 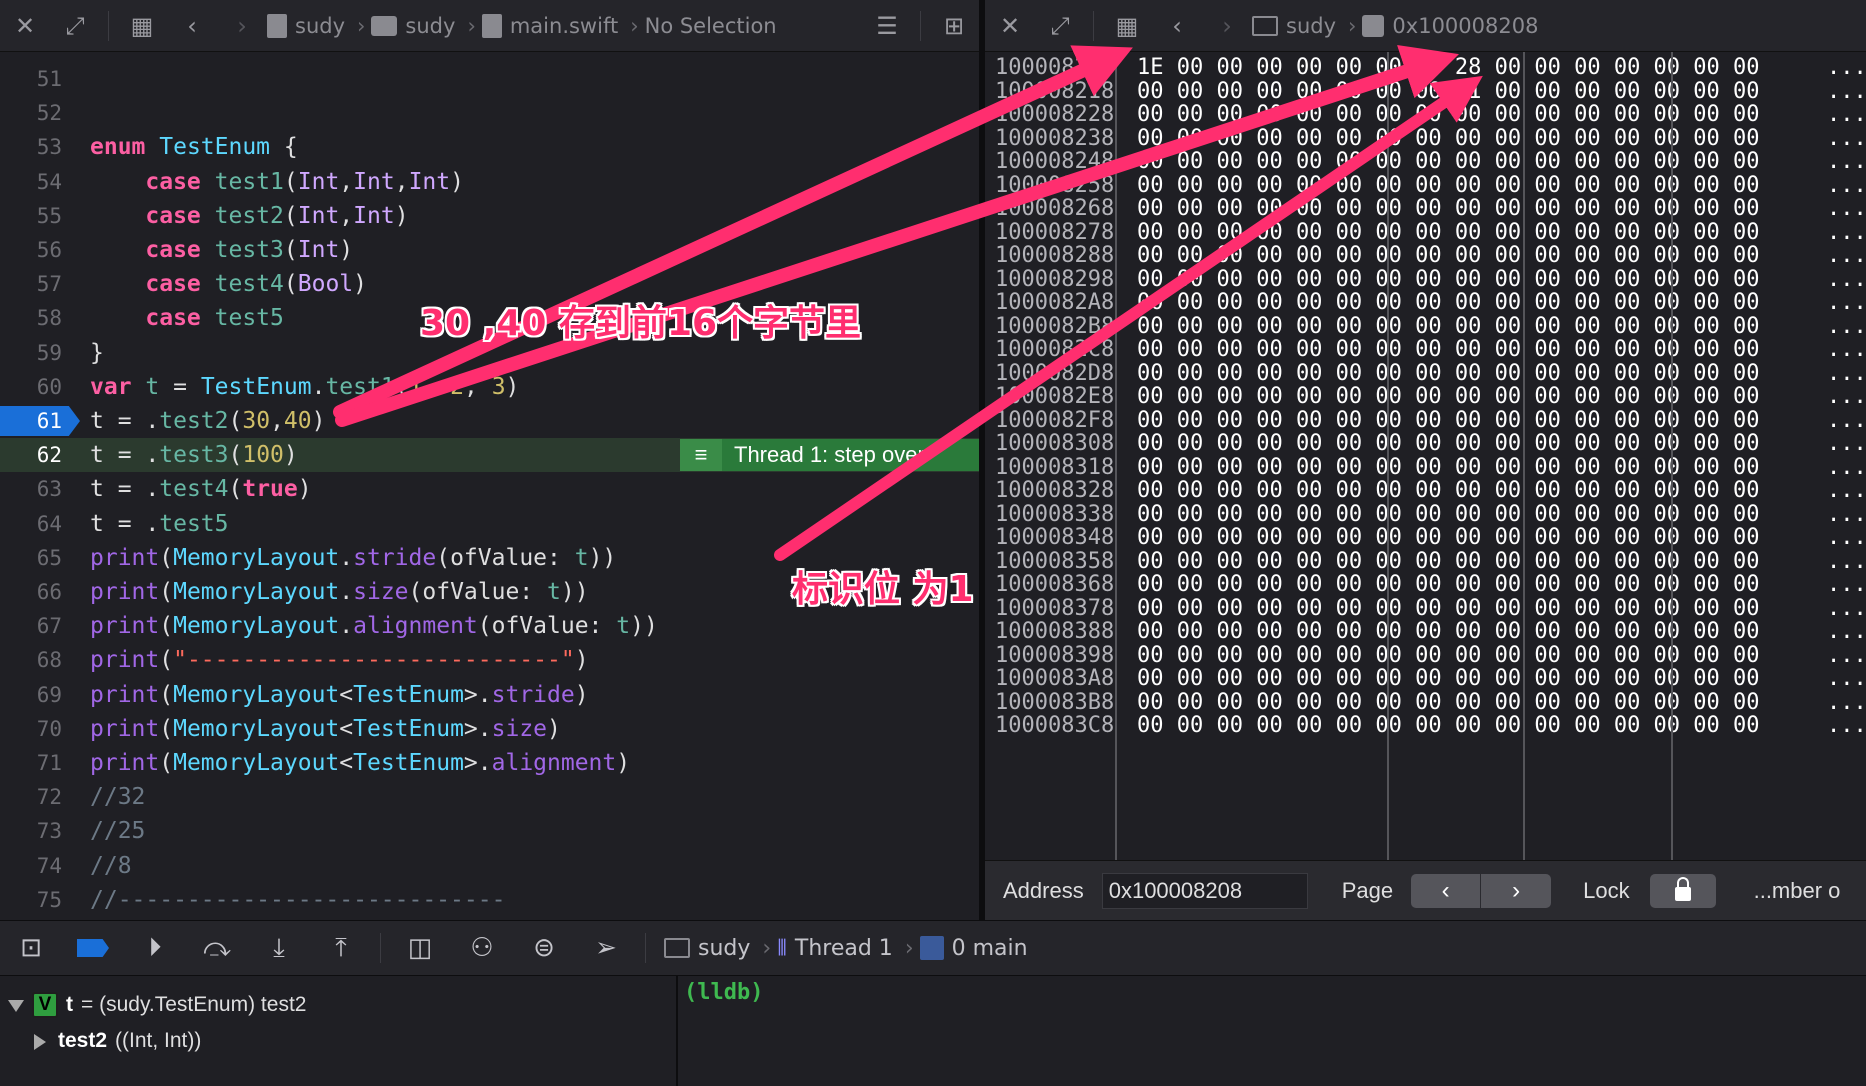 What do you see at coordinates (489, 79) in the screenshot?
I see `code-line-51: 51` at bounding box center [489, 79].